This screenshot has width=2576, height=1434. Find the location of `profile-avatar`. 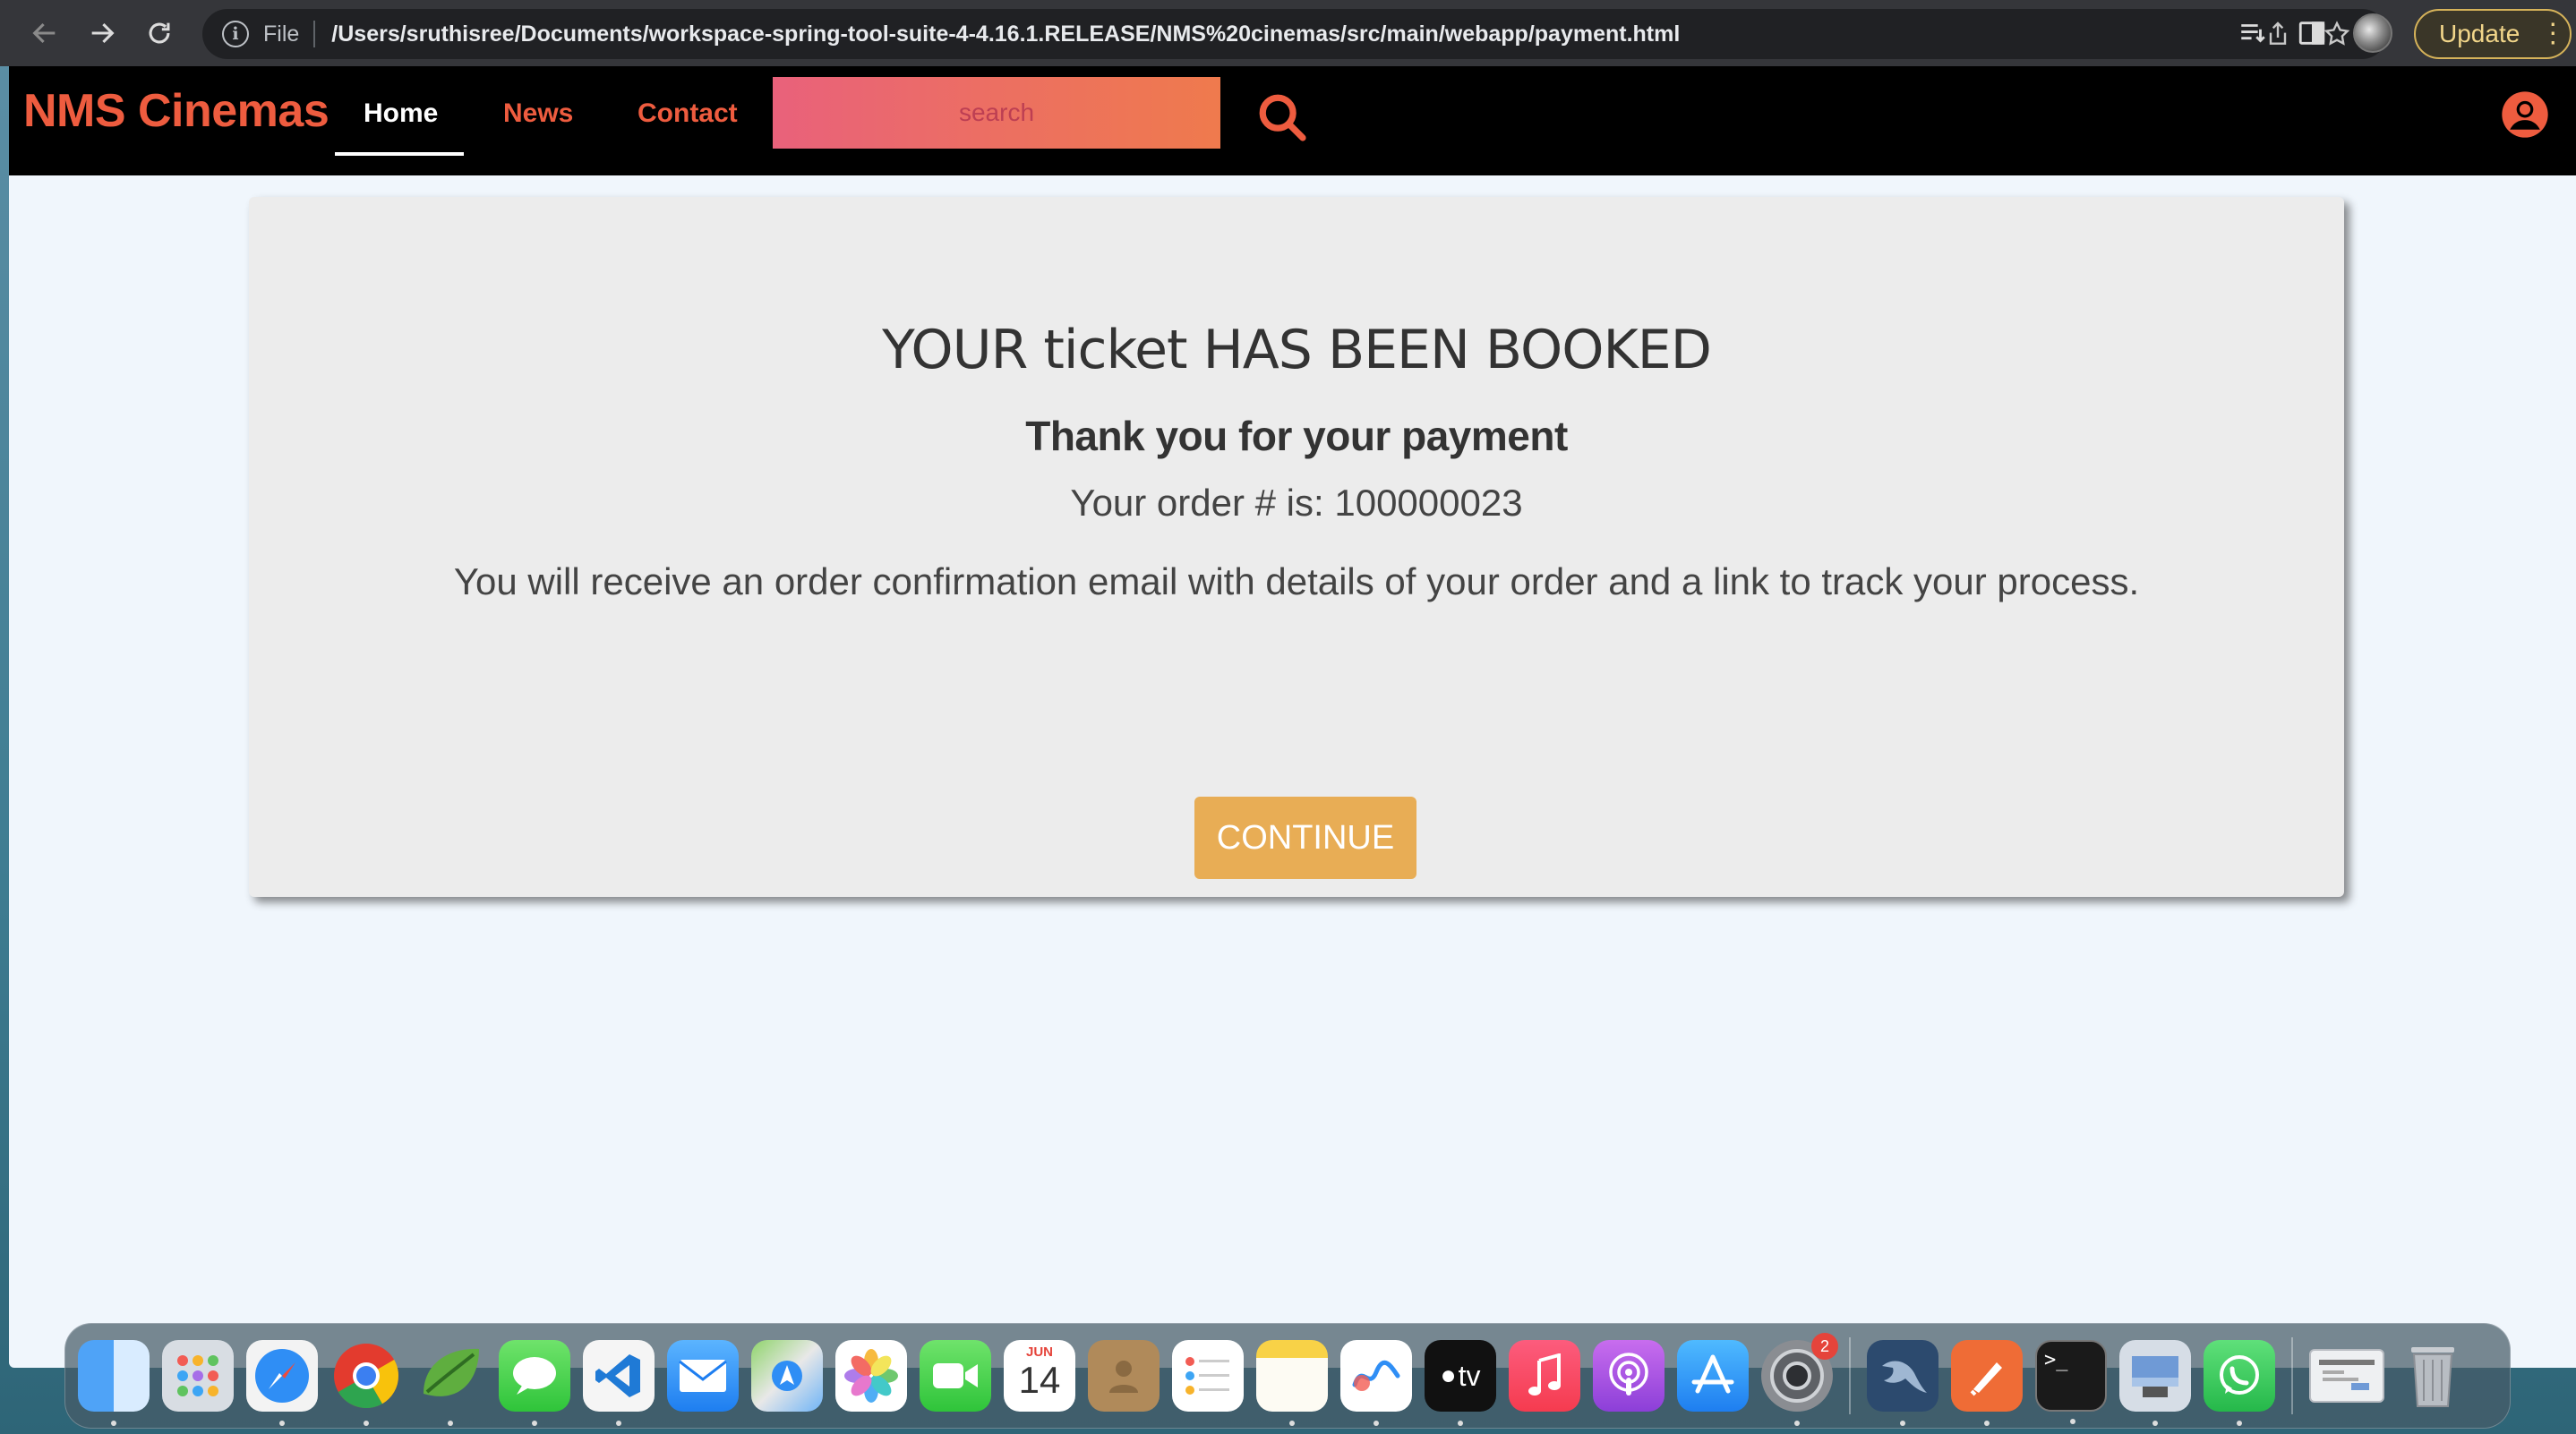

profile-avatar is located at coordinates (2372, 33).